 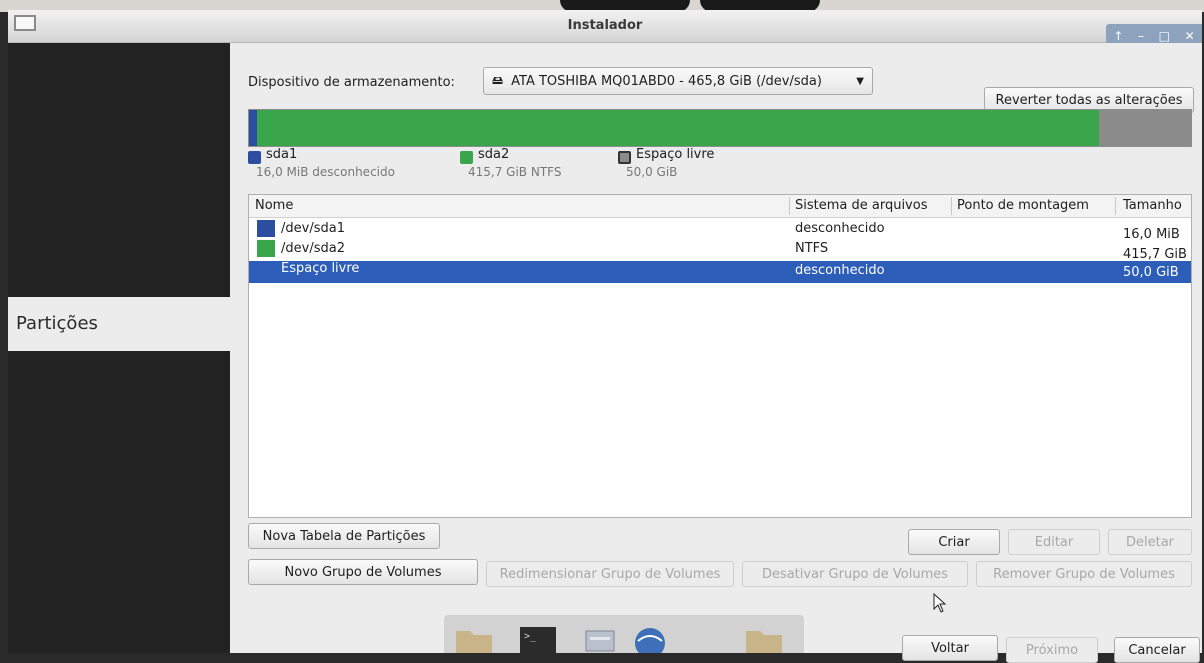 I want to click on new-volume-group-button: Novo Grupo de Volumes, so click(x=363, y=572).